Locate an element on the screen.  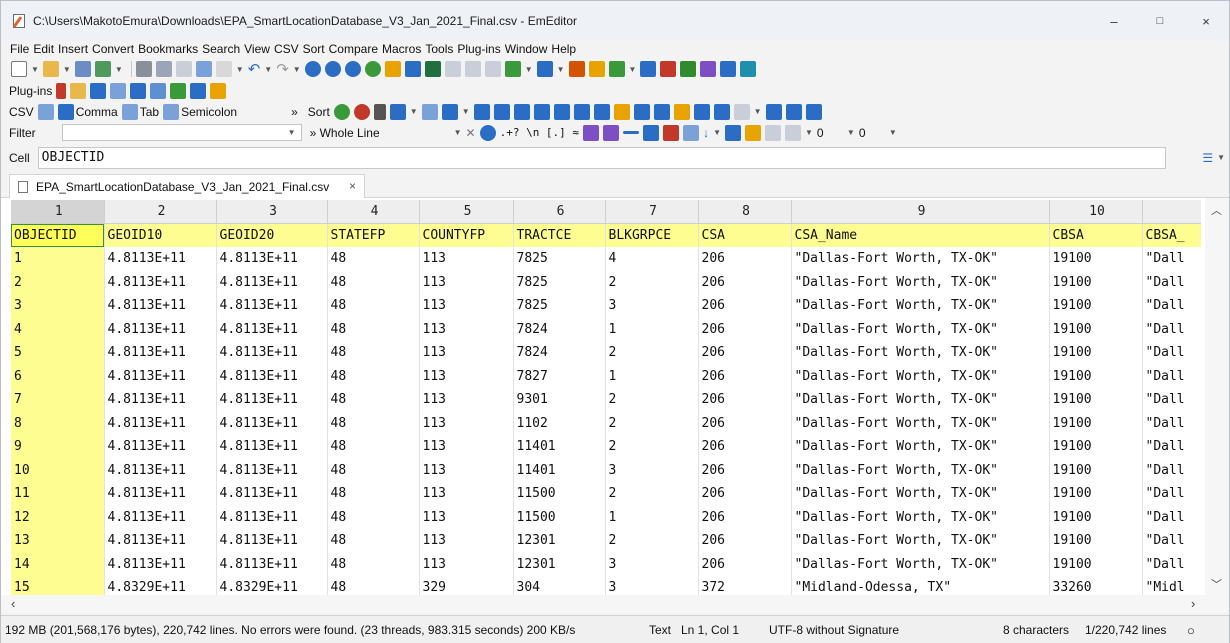
redo-icon: ↷ is located at coordinates (282, 69).